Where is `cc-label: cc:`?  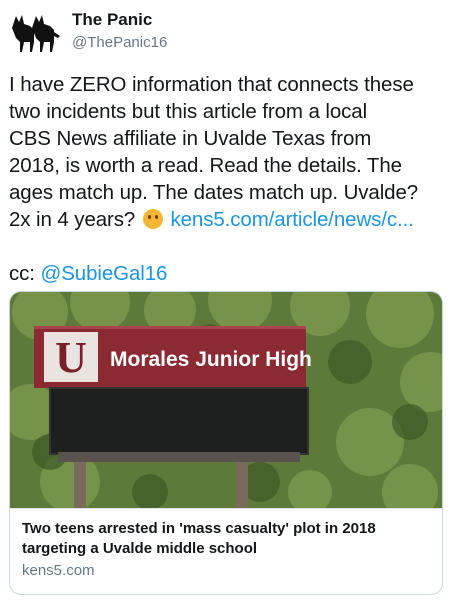
cc-label: cc: is located at coordinates (22, 273).